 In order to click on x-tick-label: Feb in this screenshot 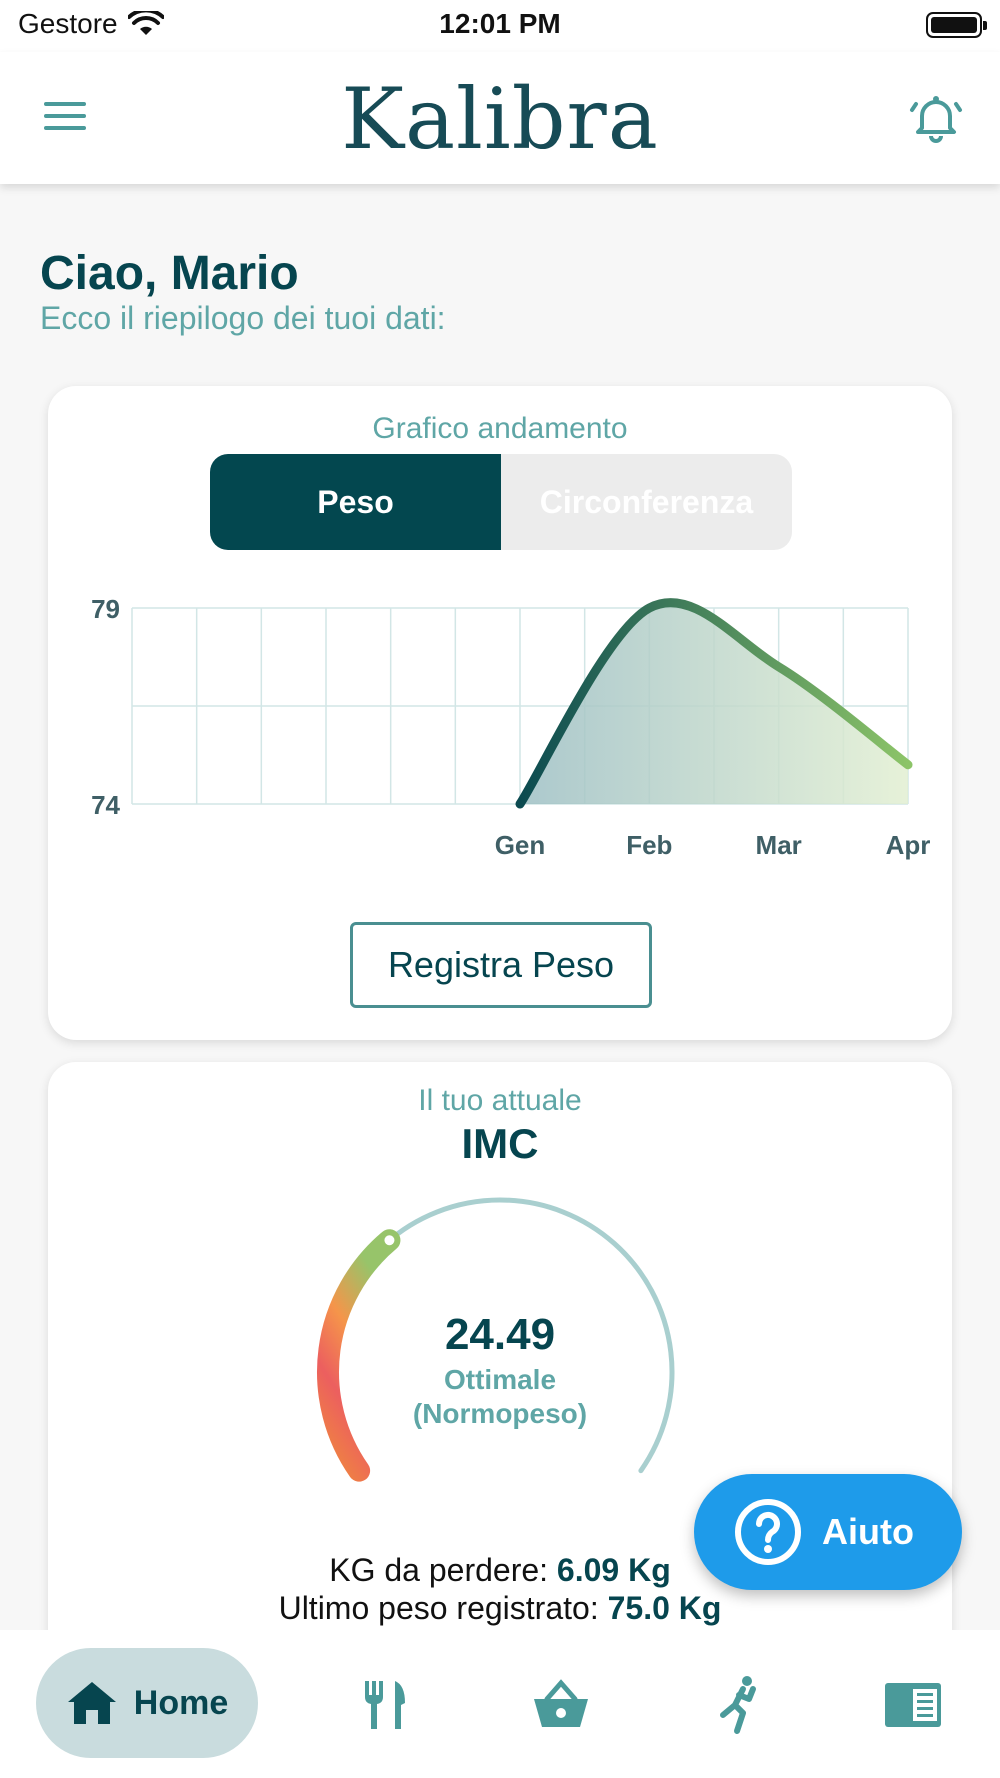, I will do `click(649, 845)`.